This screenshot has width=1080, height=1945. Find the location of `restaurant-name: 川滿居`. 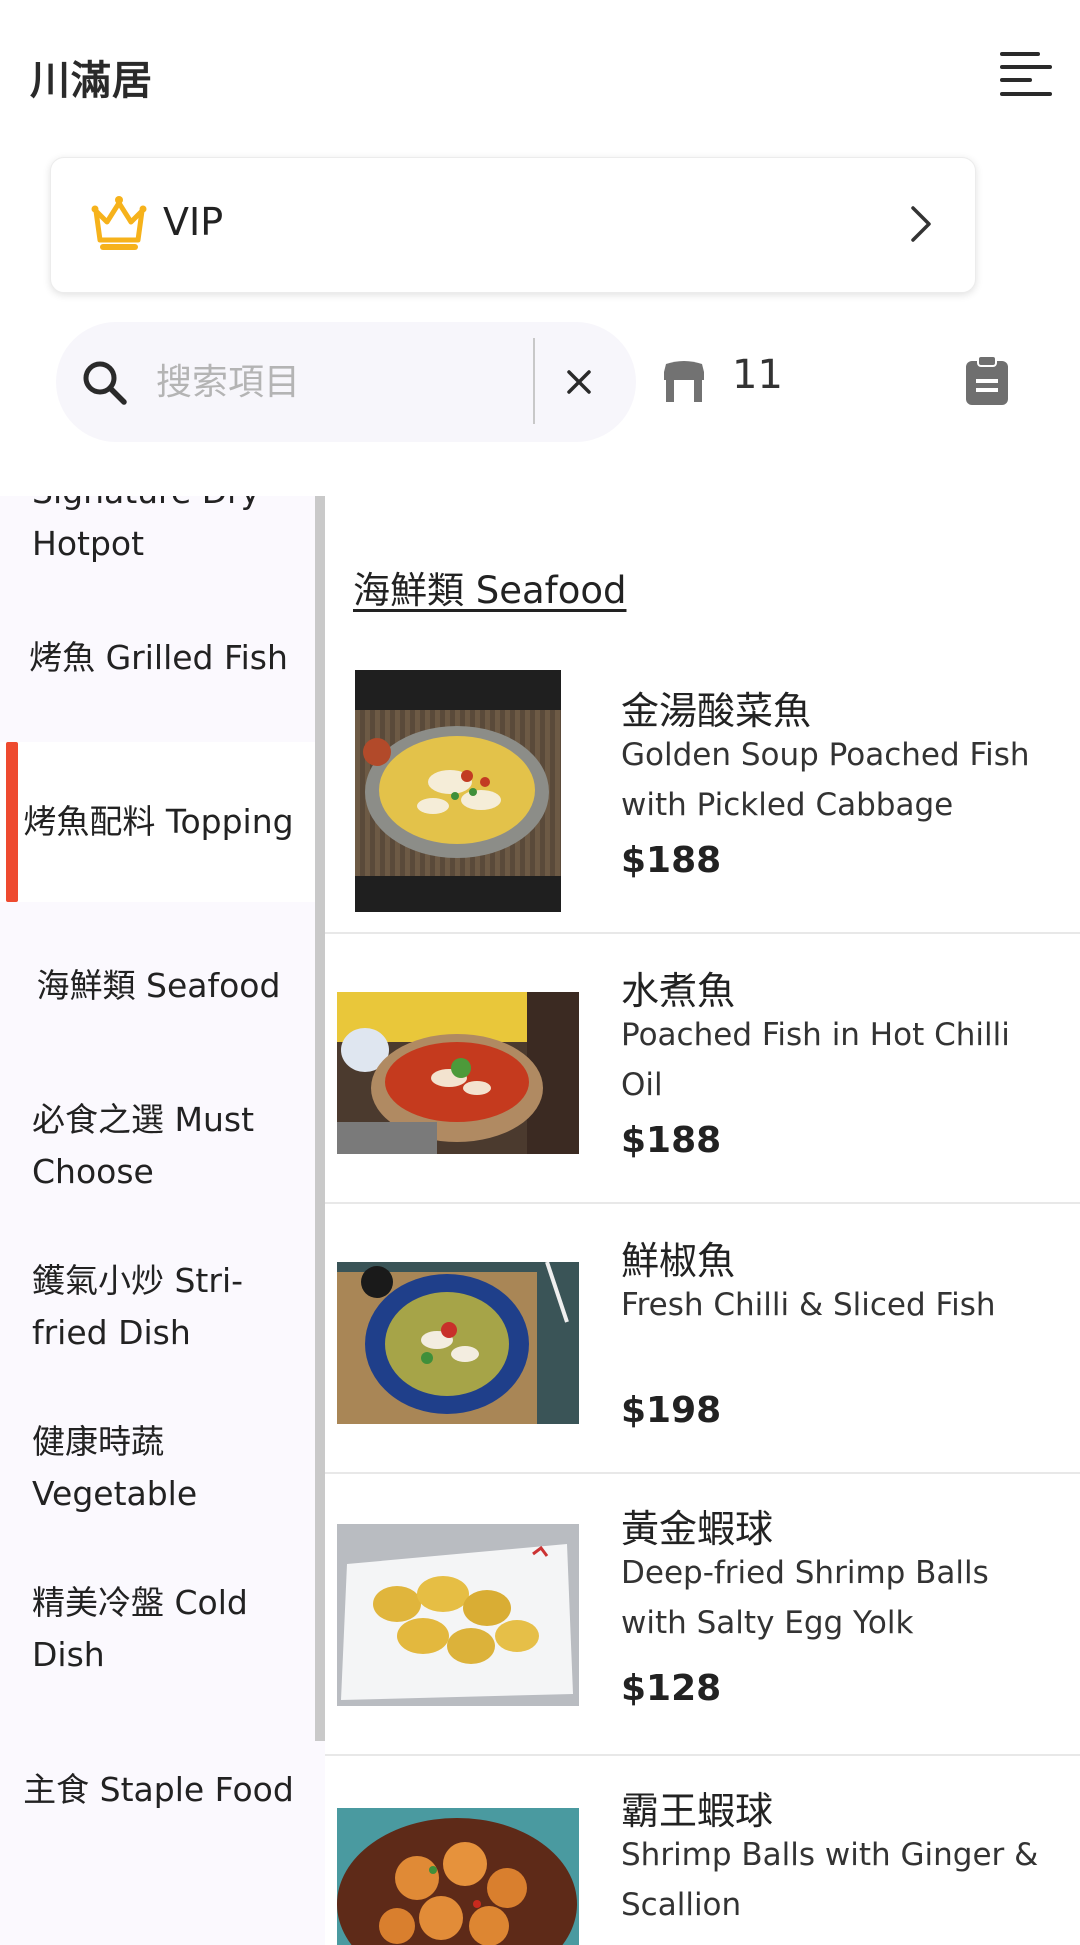

restaurant-name: 川滿居 is located at coordinates (91, 81).